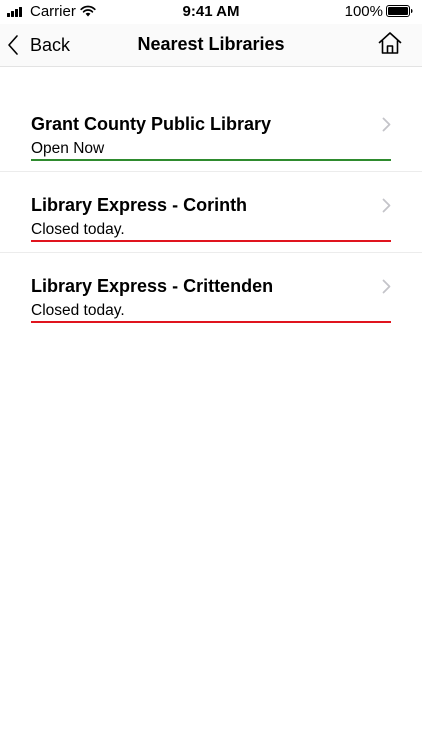 This screenshot has height=750, width=422. I want to click on navigation-bar: Back Nearest Libraries, so click(211, 45).